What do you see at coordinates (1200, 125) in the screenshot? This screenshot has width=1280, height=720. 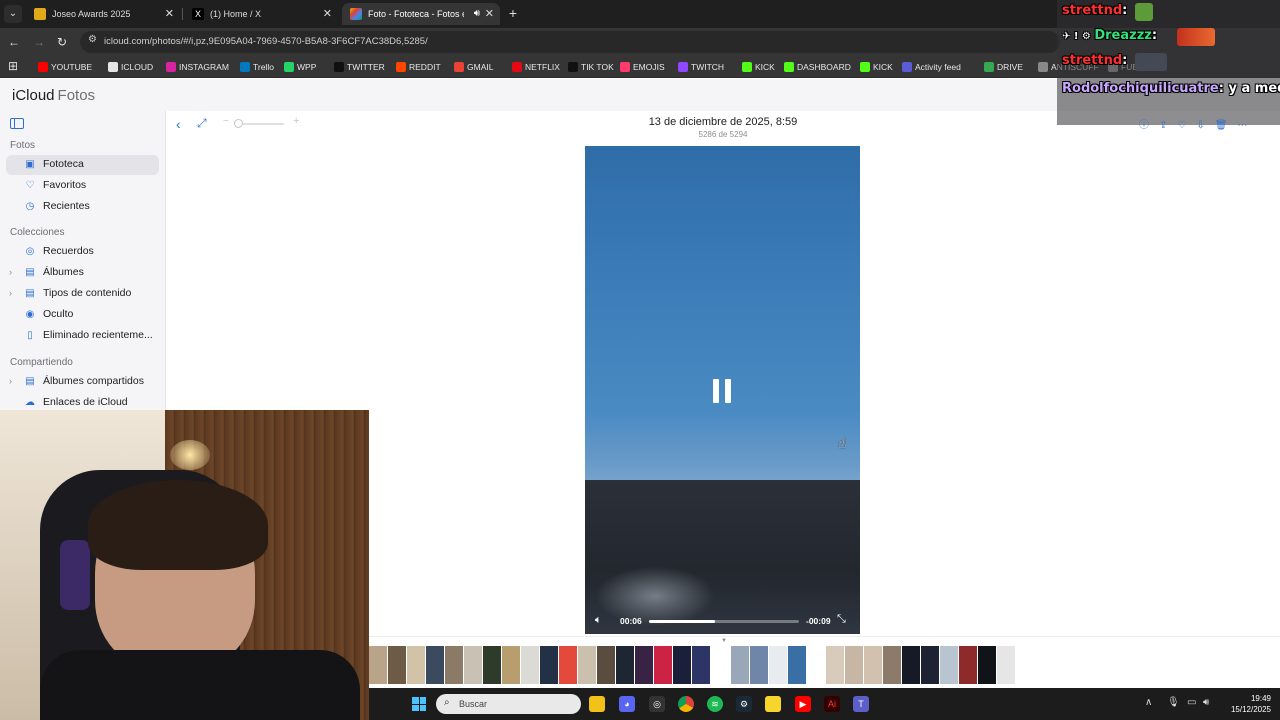 I see `download-icon: ⇩` at bounding box center [1200, 125].